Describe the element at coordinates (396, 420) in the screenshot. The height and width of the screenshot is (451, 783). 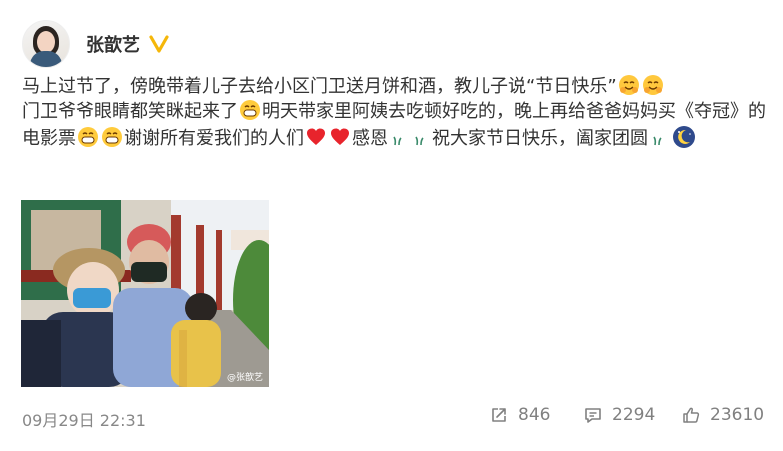
I see `post-footer: 09月29日 22:31 846 2294 23610` at that location.